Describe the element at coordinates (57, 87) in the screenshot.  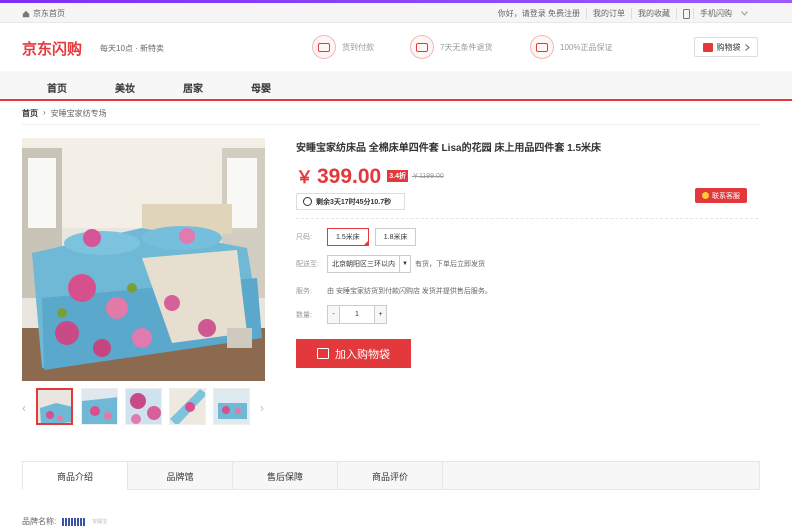
I see `nav-item-home: 首页` at that location.